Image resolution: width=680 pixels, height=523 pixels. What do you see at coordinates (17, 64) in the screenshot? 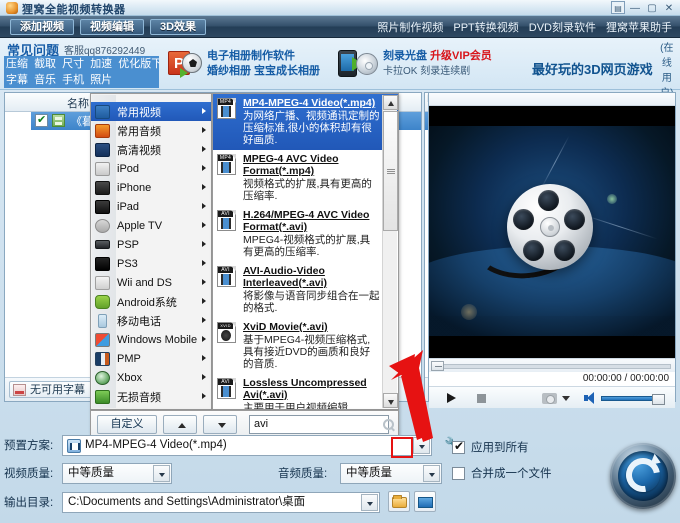
I see `faq-tag-compress: 压缩` at bounding box center [17, 64].